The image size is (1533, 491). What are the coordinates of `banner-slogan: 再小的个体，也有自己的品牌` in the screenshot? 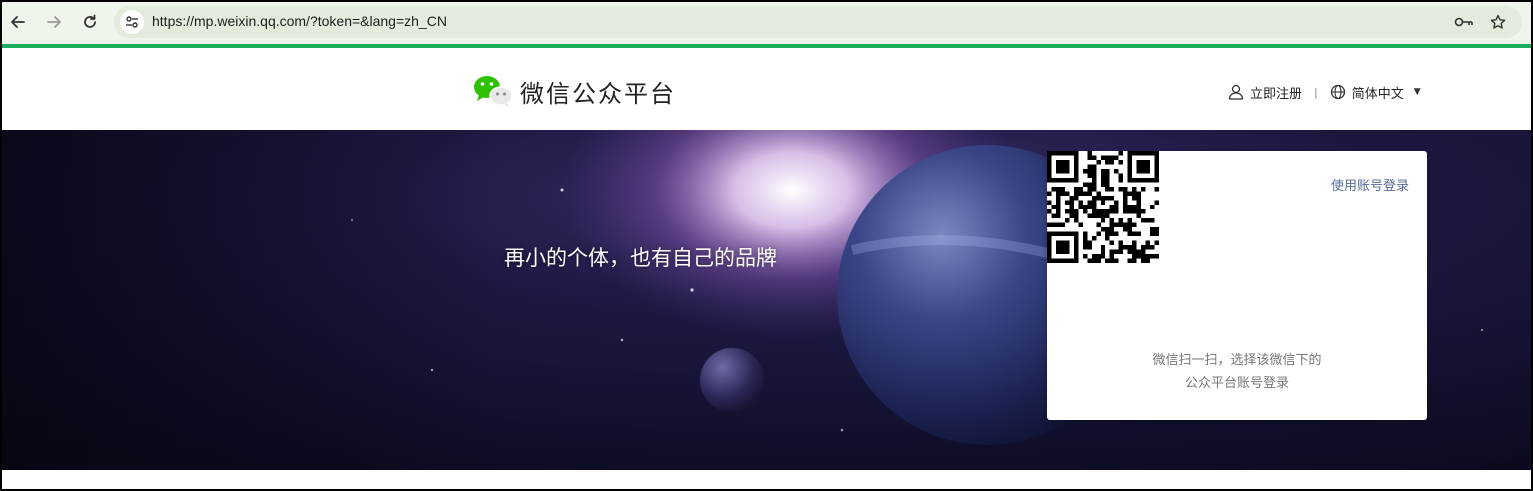 It's located at (640, 258).